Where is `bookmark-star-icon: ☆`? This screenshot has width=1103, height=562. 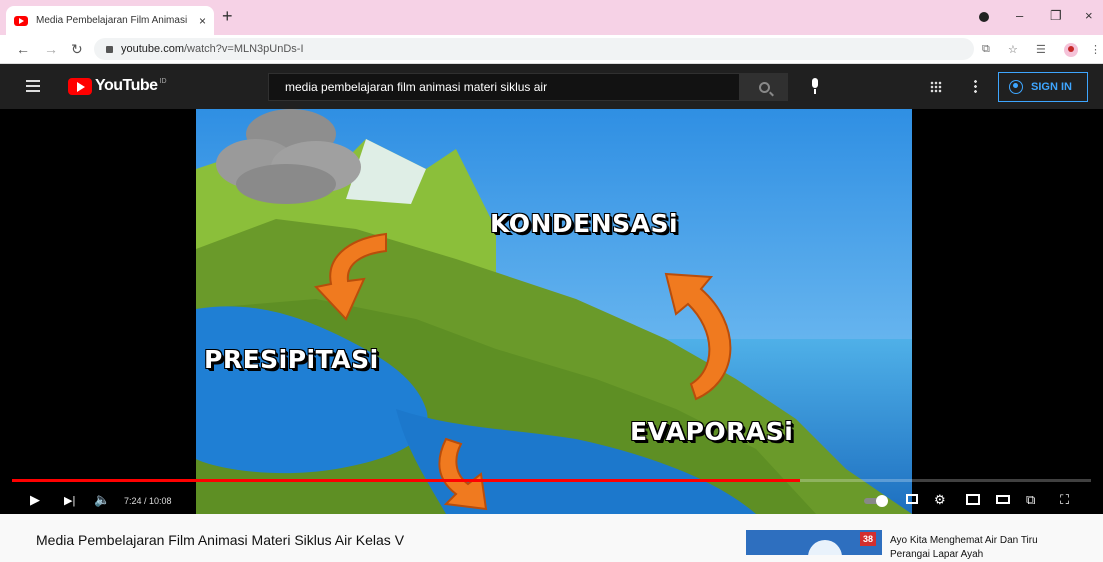 bookmark-star-icon: ☆ is located at coordinates (1013, 49).